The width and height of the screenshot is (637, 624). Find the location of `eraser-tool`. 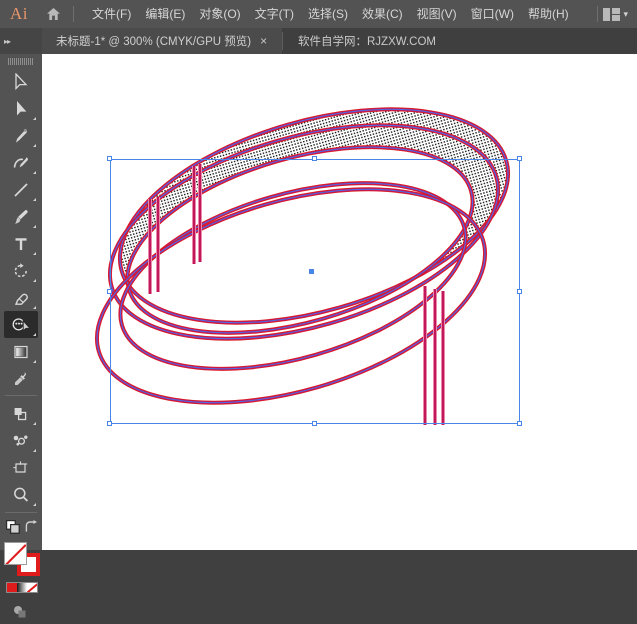

eraser-tool is located at coordinates (21, 297).